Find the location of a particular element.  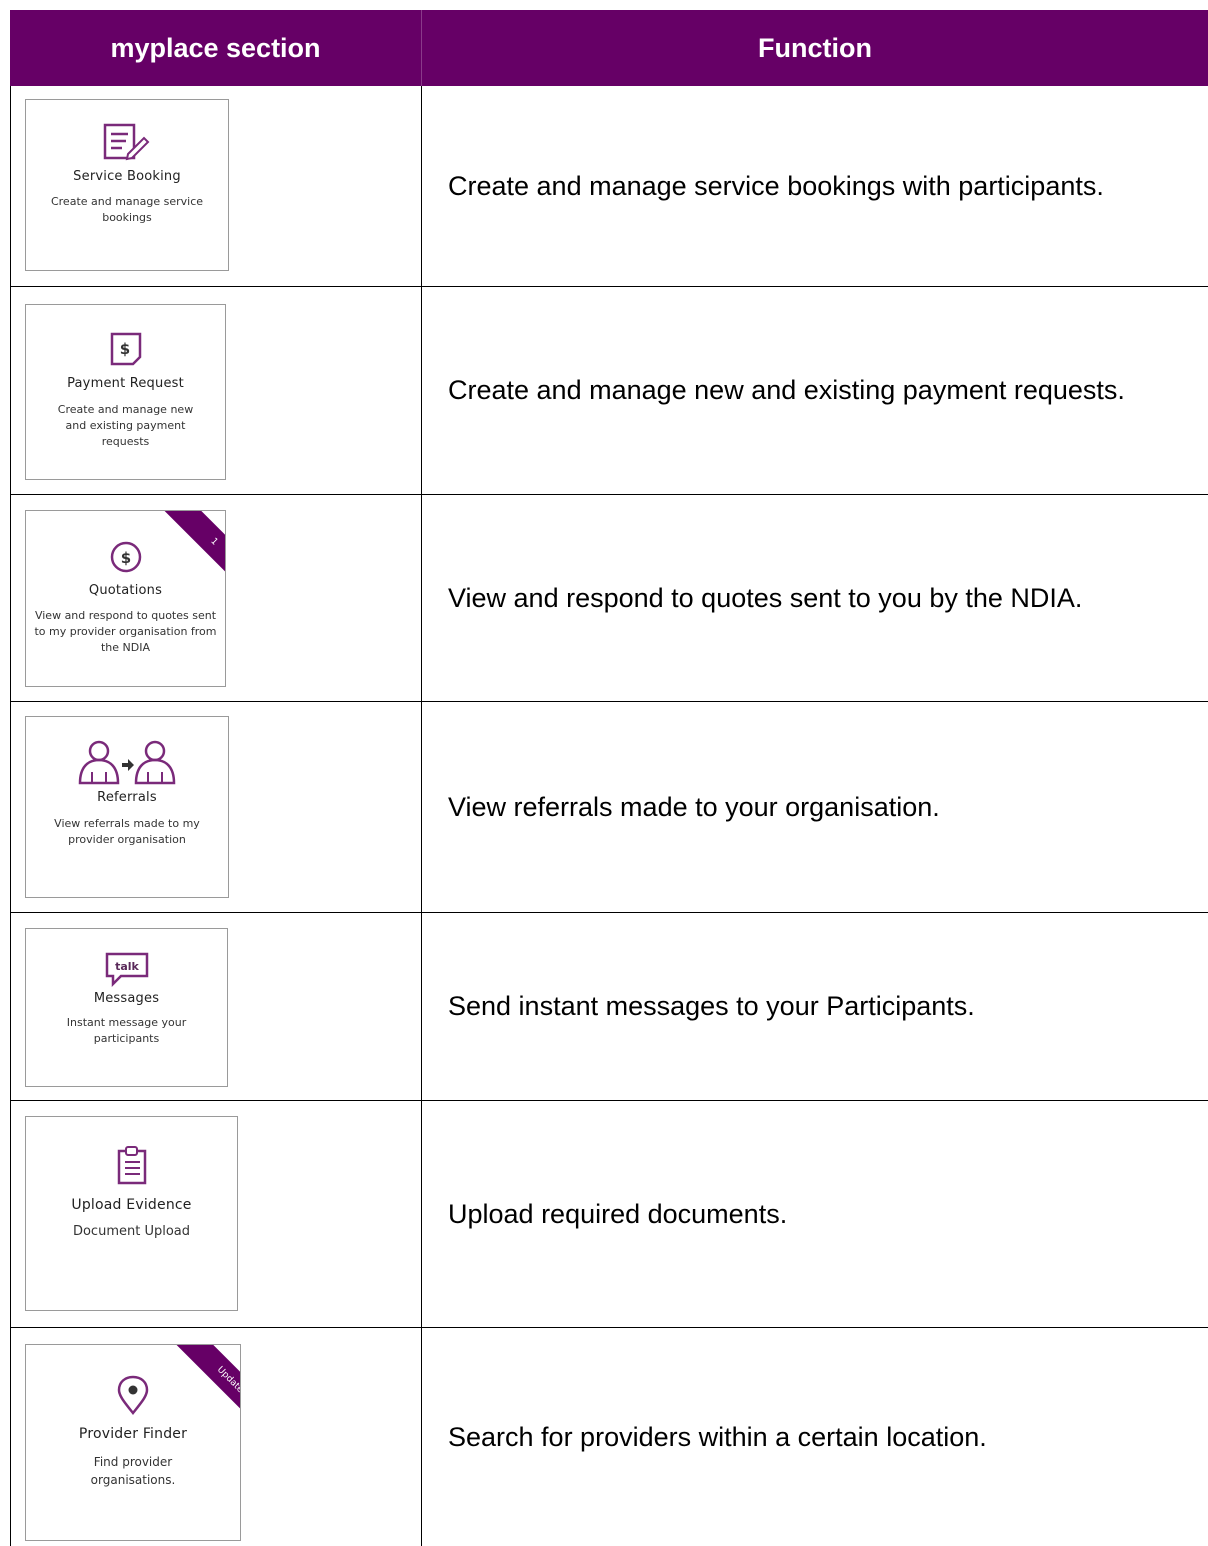

talk-bubble-icon: talk is located at coordinates (126, 969).